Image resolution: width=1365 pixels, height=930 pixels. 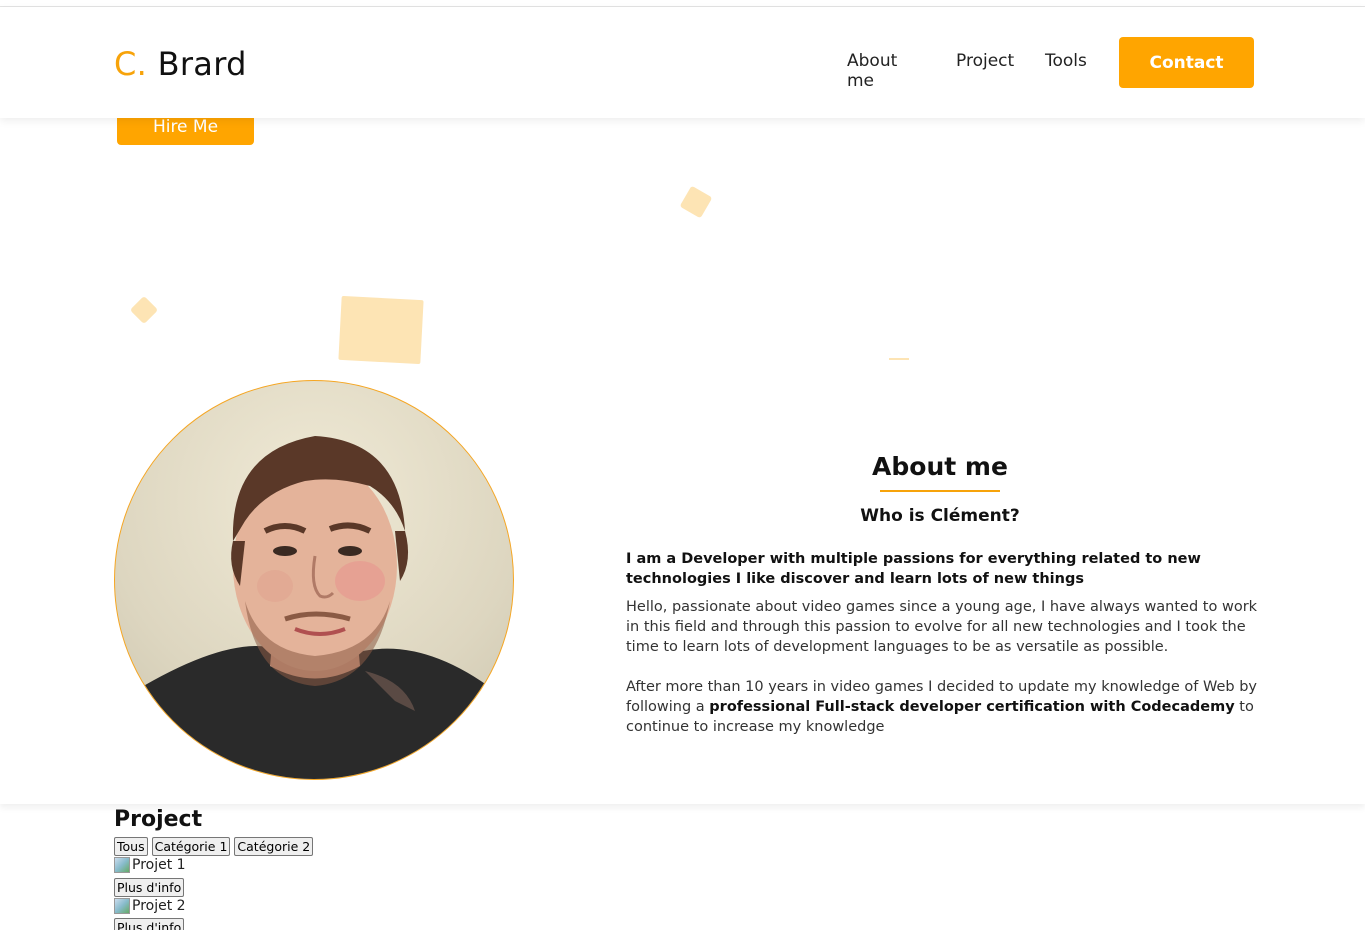 I want to click on about-subtitle: Who is Clément?, so click(x=940, y=516).